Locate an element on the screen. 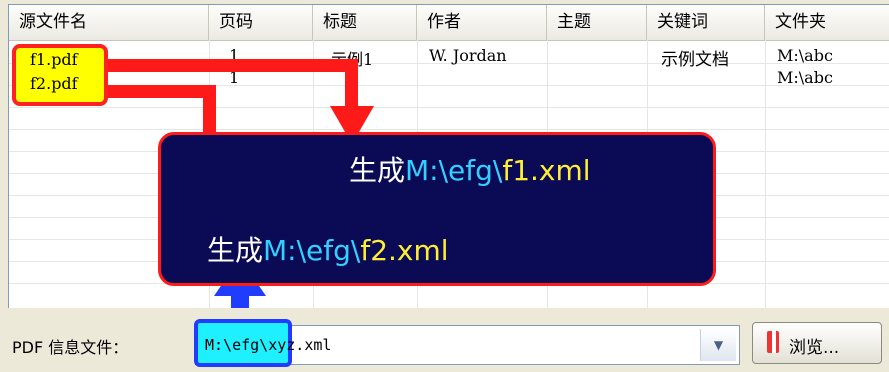  output-f2-text: 生成M:\efg\f2.xml is located at coordinates (328, 250).